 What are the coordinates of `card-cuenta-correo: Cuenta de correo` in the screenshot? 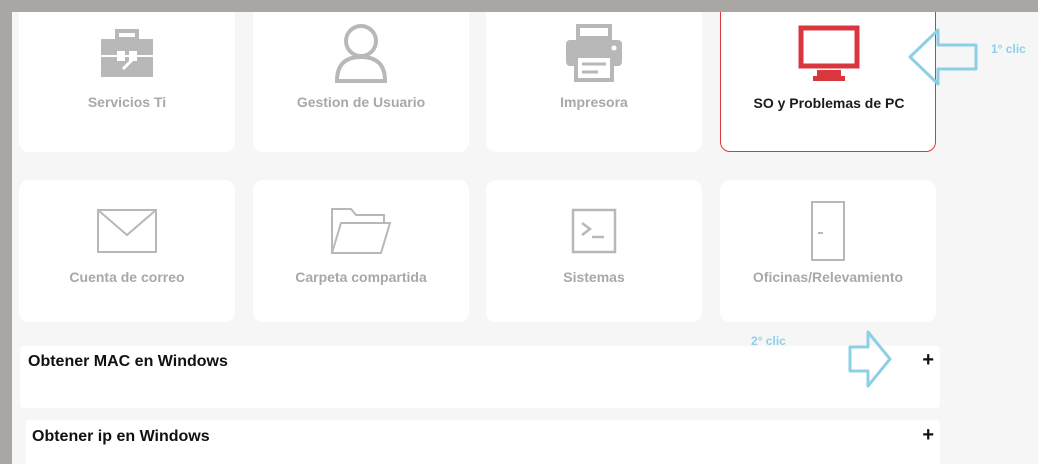 It's located at (127, 251).